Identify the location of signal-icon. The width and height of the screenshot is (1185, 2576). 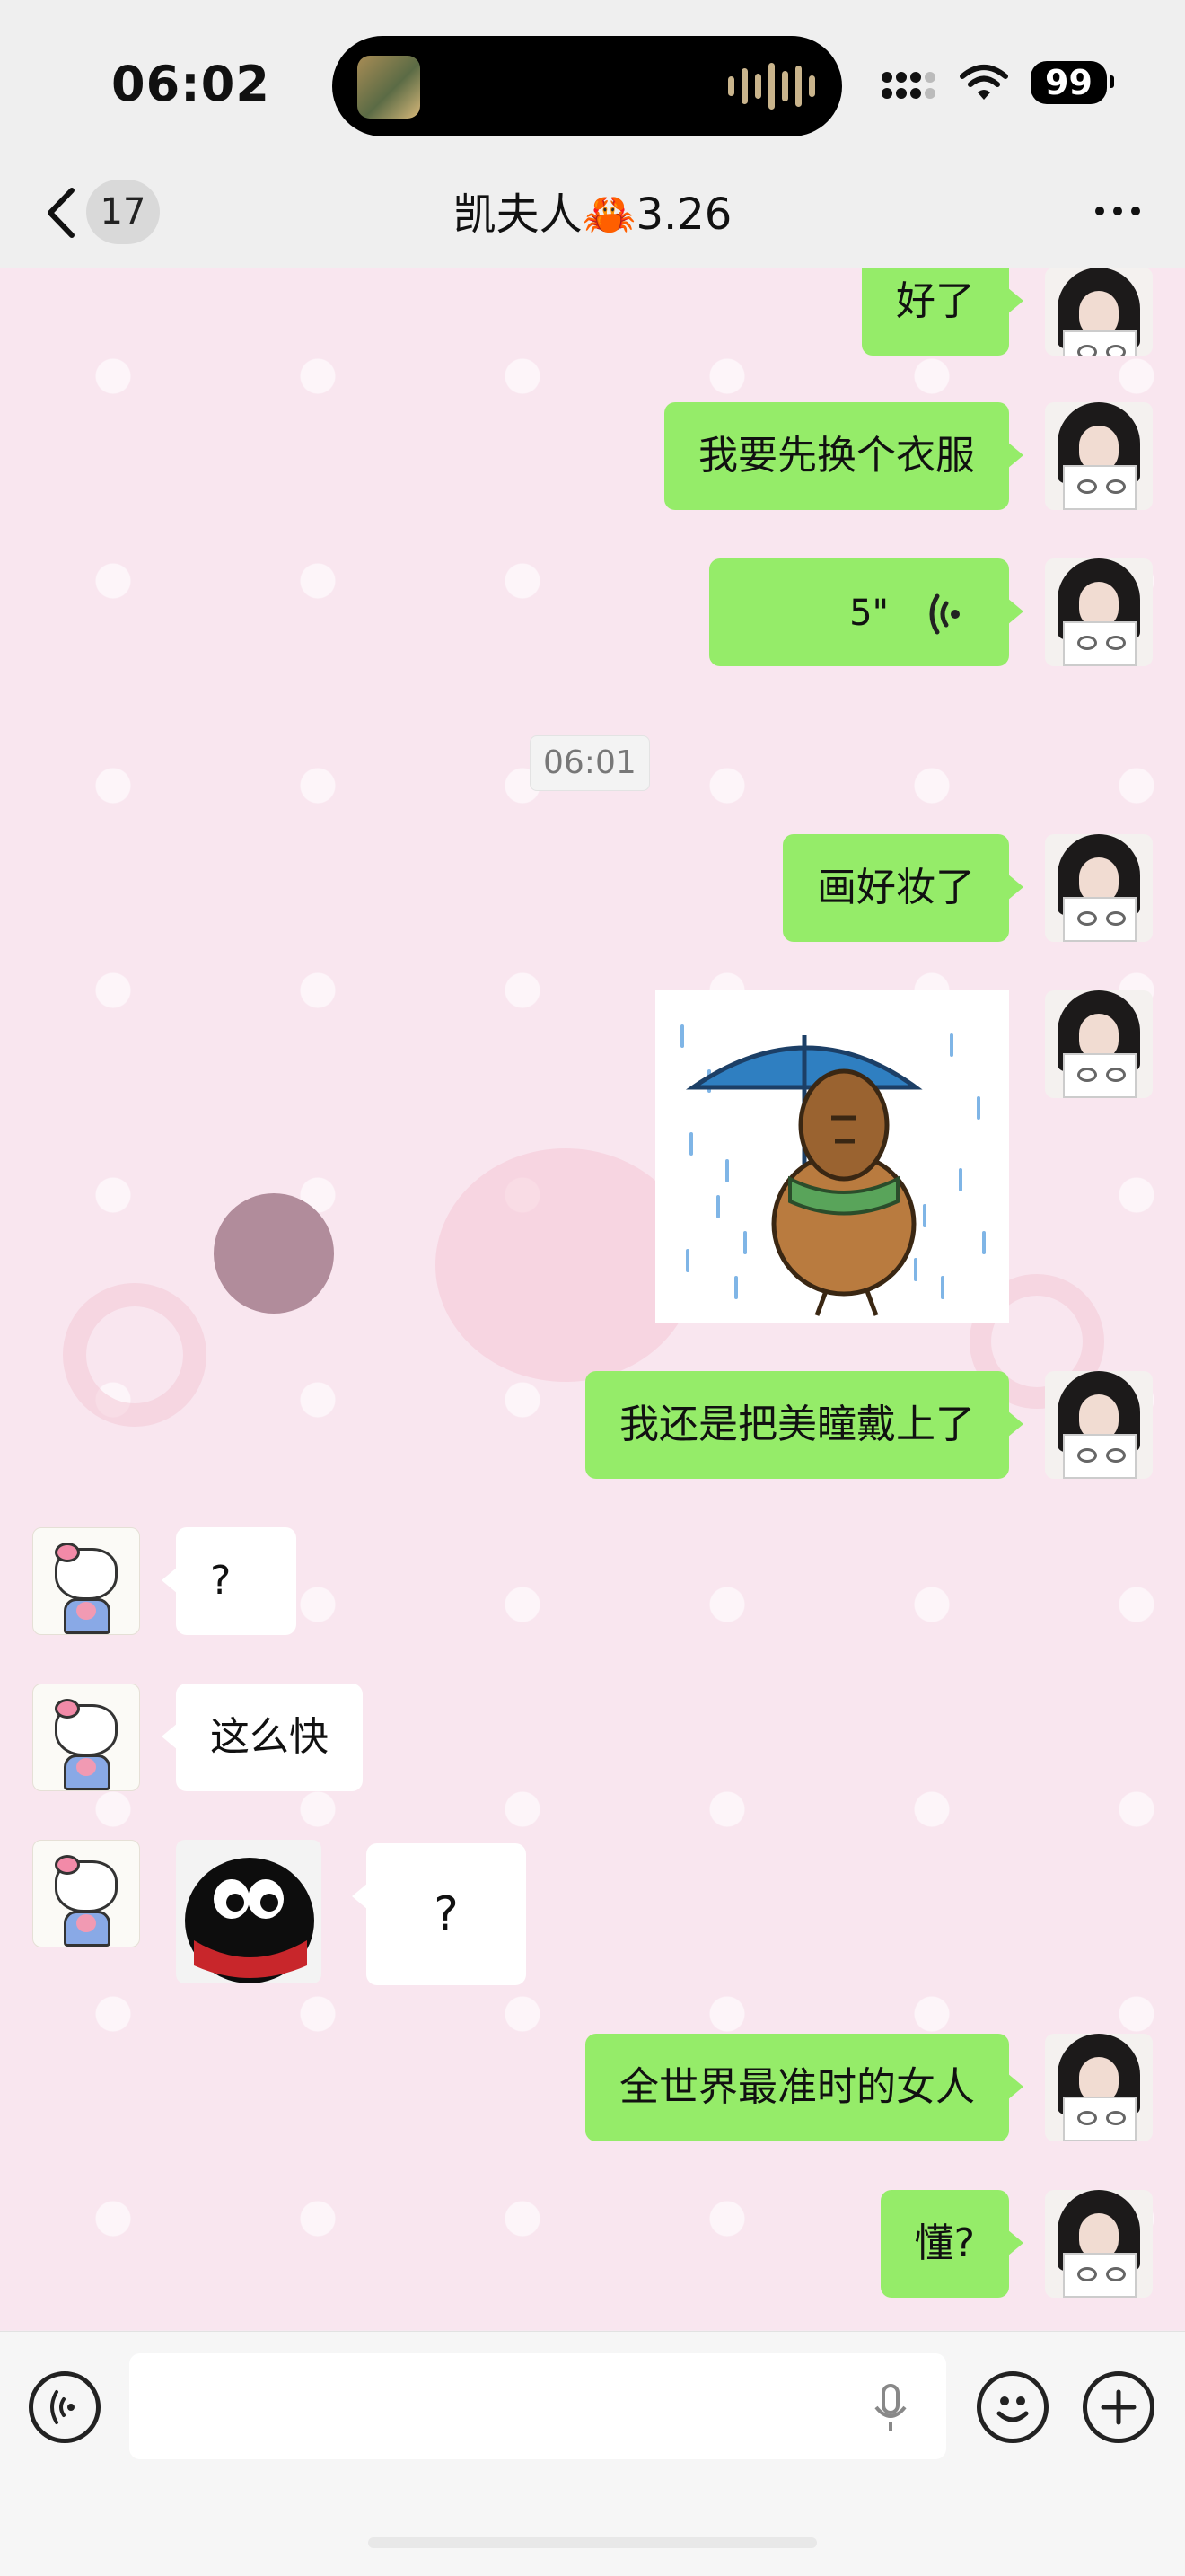
(908, 85).